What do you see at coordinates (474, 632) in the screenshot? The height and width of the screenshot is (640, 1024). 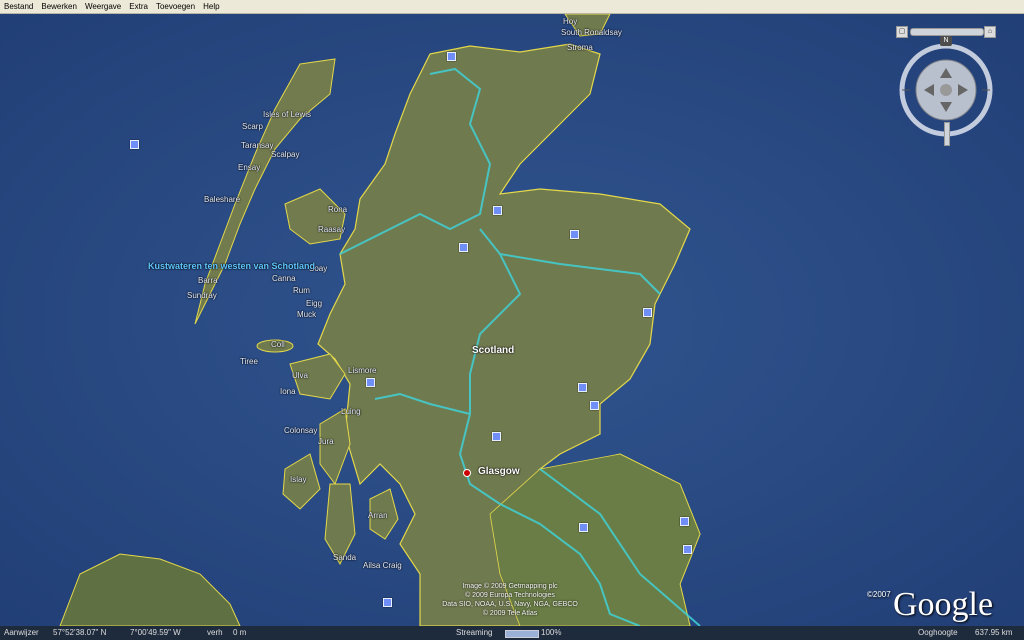 I see `streaming-label: Streaming` at bounding box center [474, 632].